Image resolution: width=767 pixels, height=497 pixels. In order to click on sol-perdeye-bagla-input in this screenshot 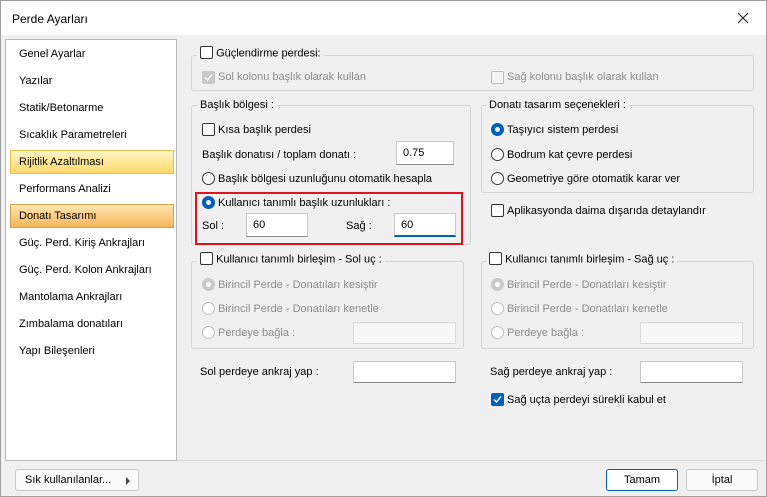, I will do `click(404, 333)`.